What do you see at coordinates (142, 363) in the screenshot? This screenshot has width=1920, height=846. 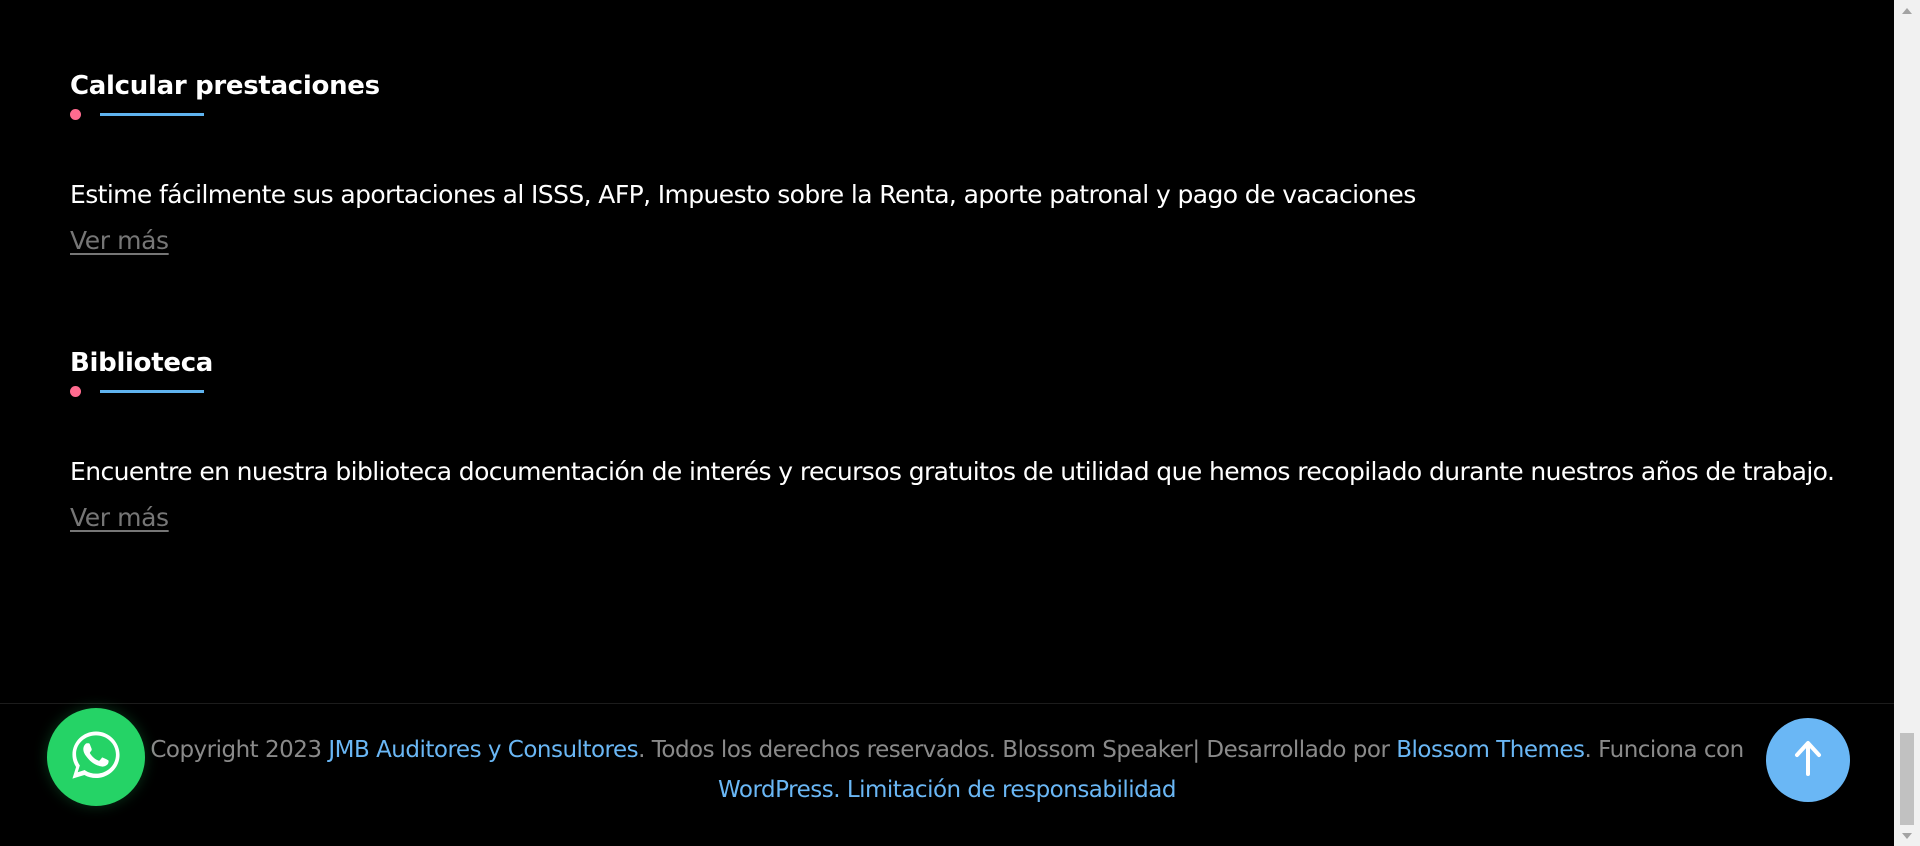 I see `section-title: Biblioteca` at bounding box center [142, 363].